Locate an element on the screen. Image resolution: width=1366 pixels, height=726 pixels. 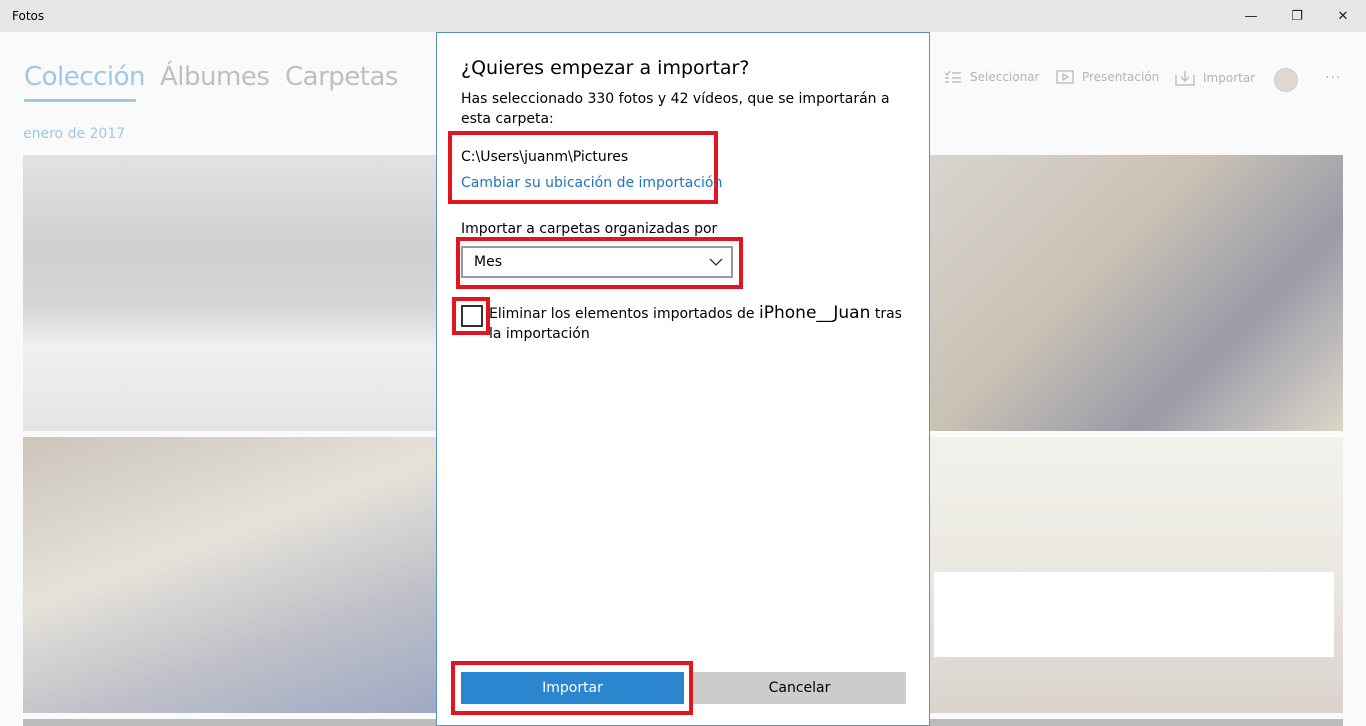
confirm-import-button: Importar is located at coordinates (572, 688).